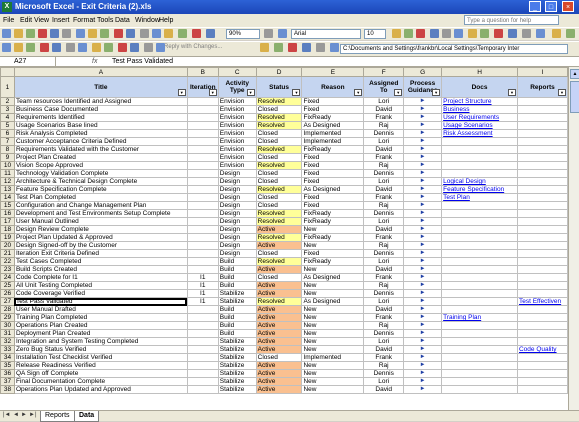 The height and width of the screenshot is (422, 579). I want to click on row-header: 23, so click(7, 269).